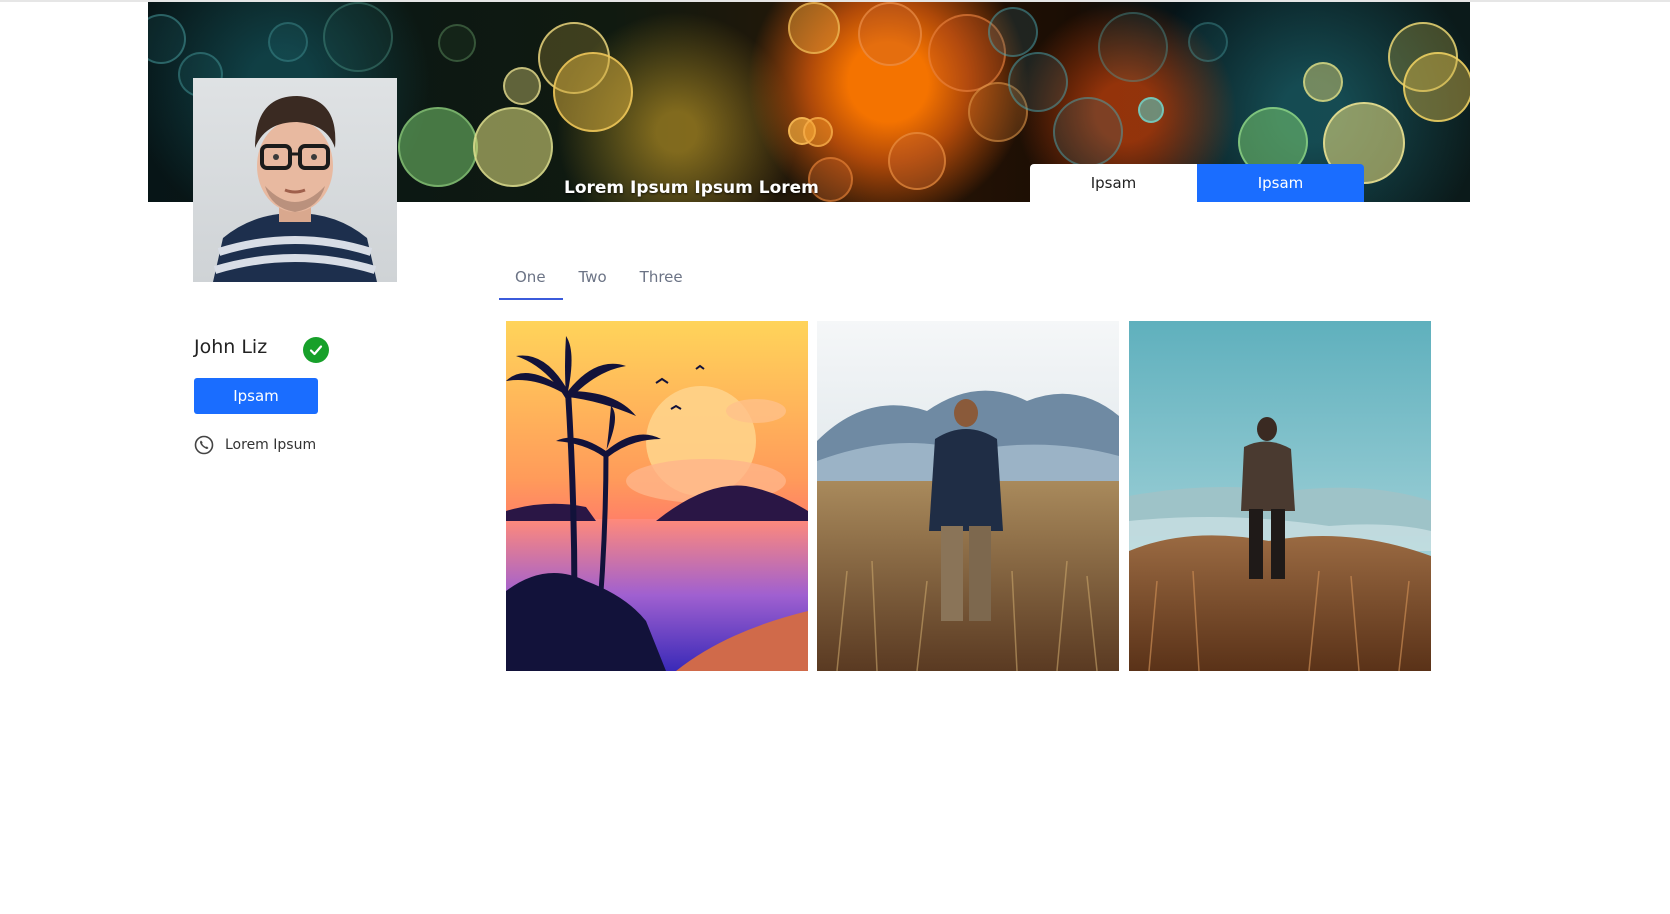  I want to click on cover-tab-2: Ipsam, so click(1280, 183).